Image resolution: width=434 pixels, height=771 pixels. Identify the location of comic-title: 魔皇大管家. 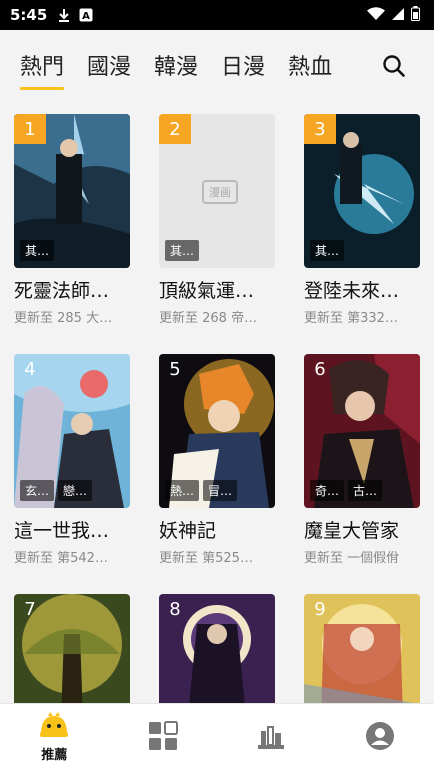
(352, 531).